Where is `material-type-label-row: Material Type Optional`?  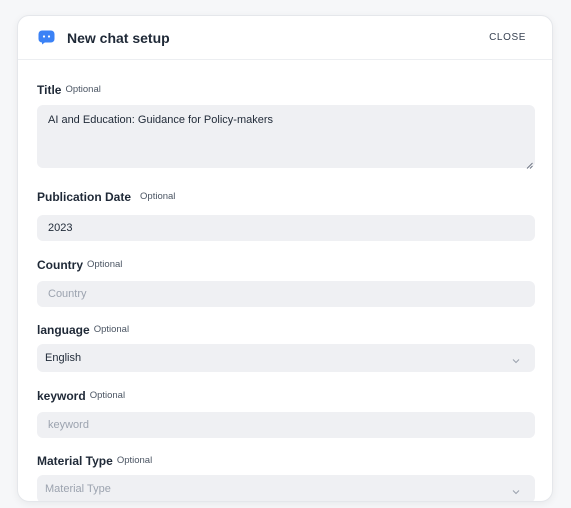
material-type-label-row: Material Type Optional is located at coordinates (285, 461).